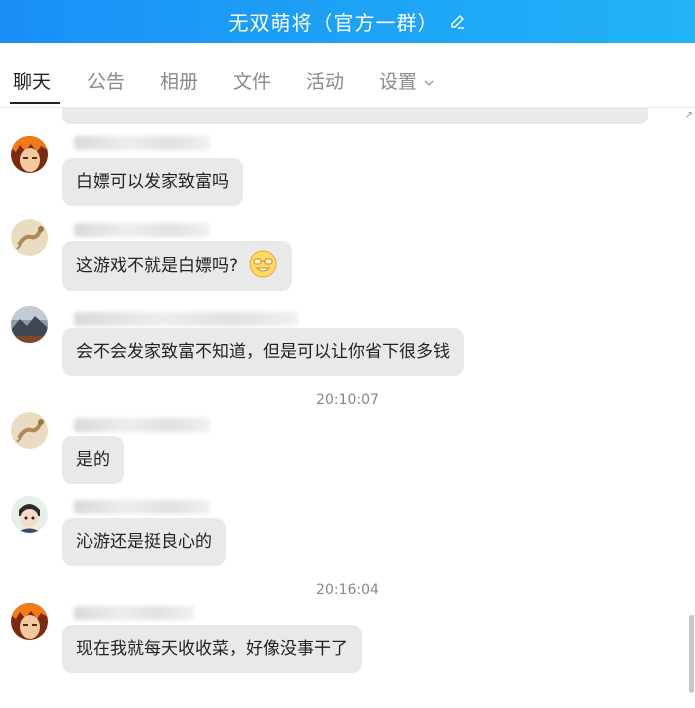 This screenshot has height=708, width=695. Describe the element at coordinates (429, 83) in the screenshot. I see `chevron-down-icon` at that location.